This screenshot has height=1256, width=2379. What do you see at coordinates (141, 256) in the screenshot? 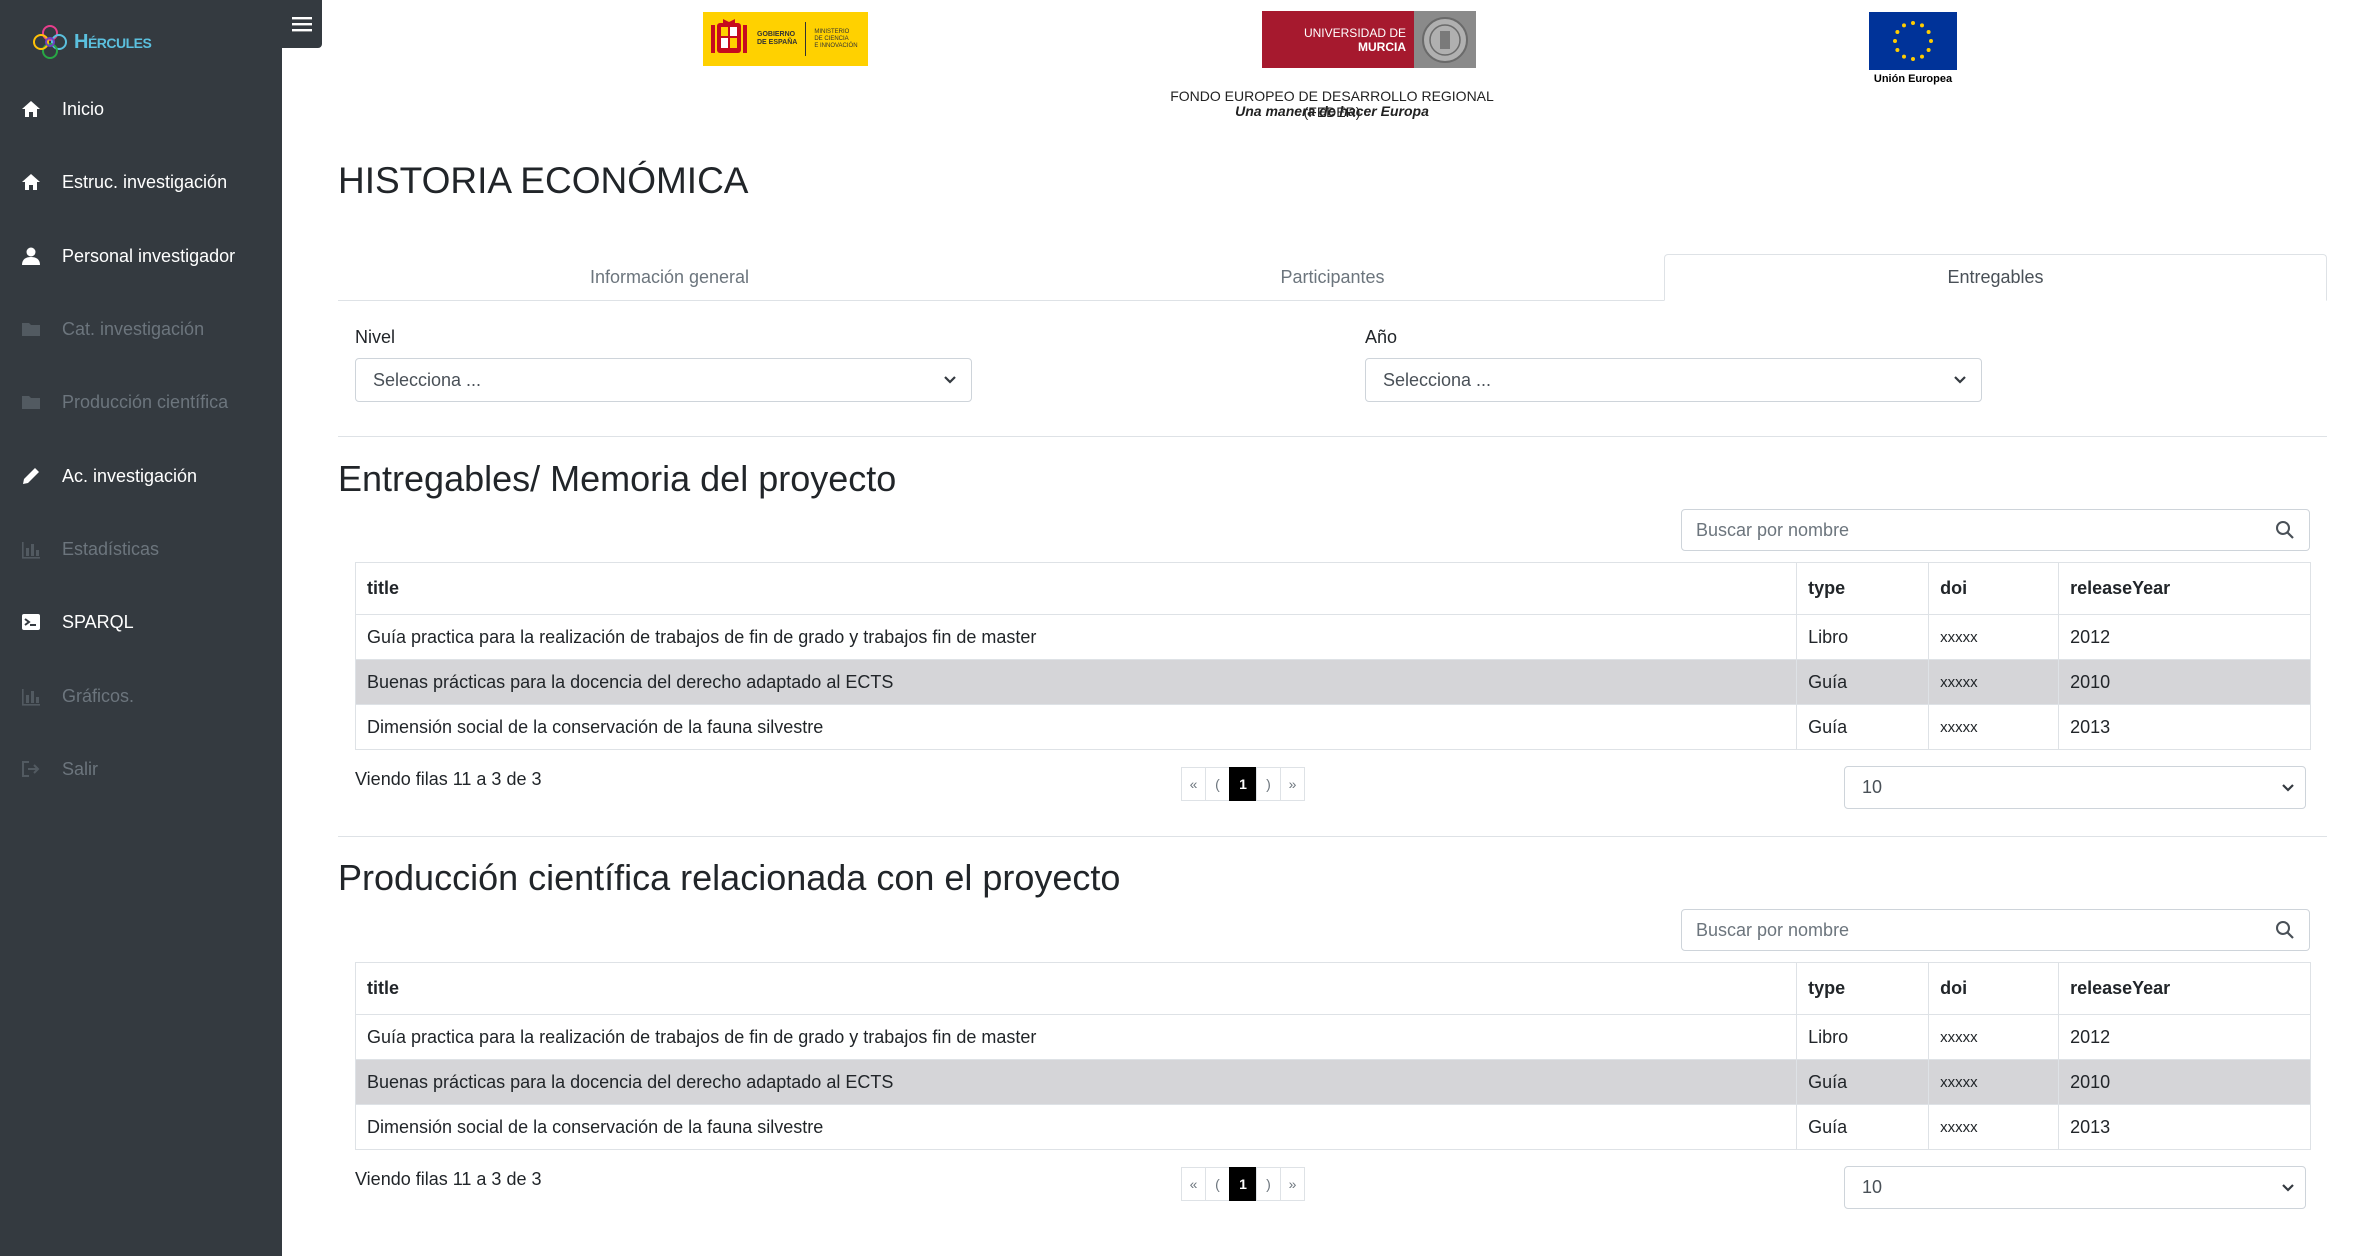
I see `sidebar-item-personal-investigador: Personal investigador` at bounding box center [141, 256].